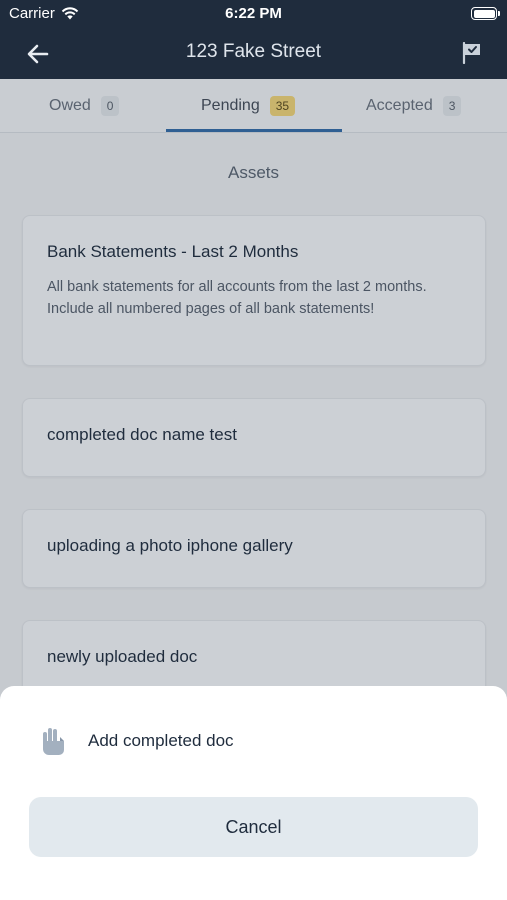 This screenshot has height=900, width=507. I want to click on status-bar: Carrier 6:22 PM, so click(253, 14).